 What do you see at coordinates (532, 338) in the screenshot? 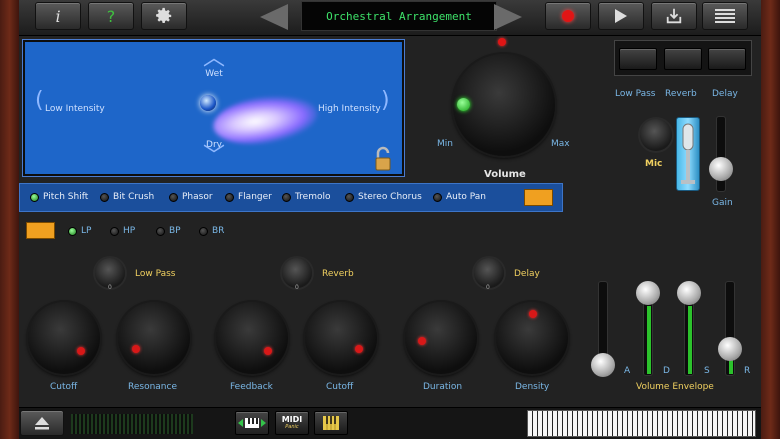
I see `delay-density-knob` at bounding box center [532, 338].